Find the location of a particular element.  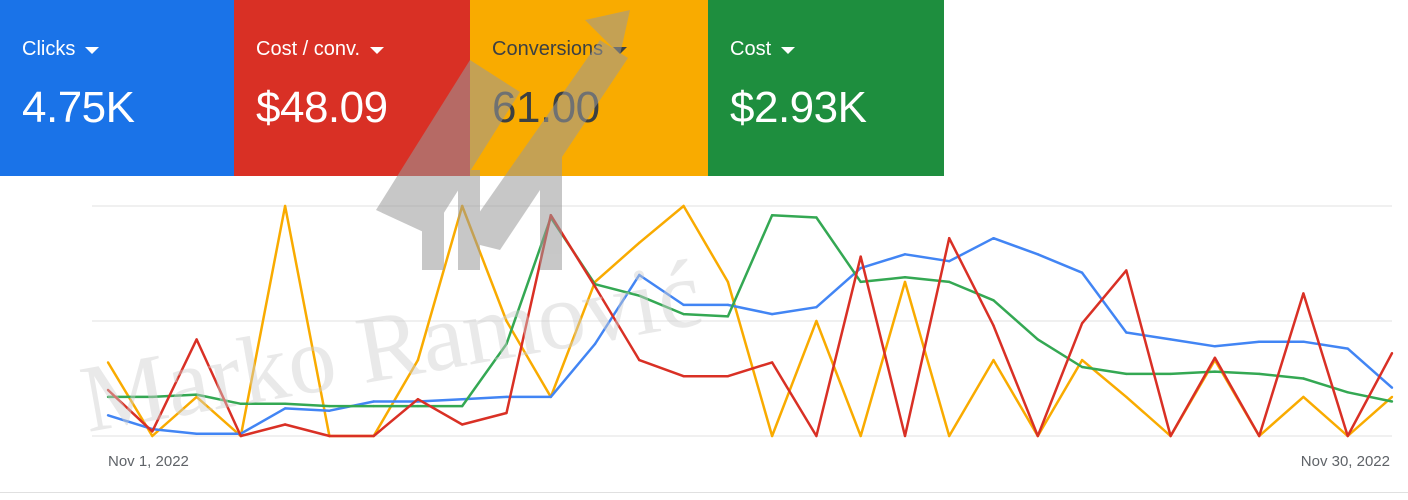

bottom-divider is located at coordinates (704, 492).